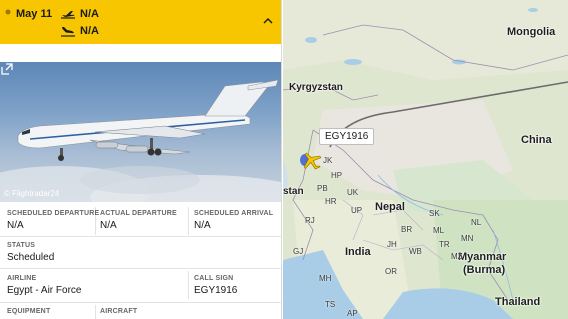  What do you see at coordinates (391, 271) in the screenshot?
I see `map-label-state: OR` at bounding box center [391, 271].